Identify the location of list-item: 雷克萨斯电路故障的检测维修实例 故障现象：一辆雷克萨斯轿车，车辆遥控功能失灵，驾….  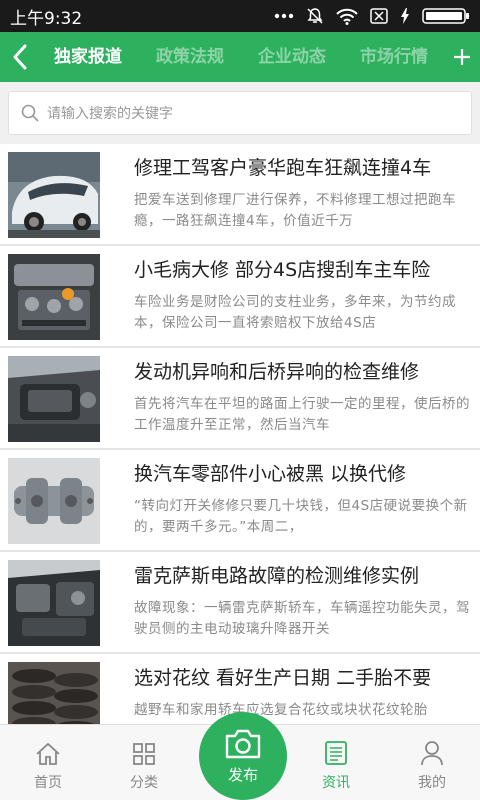
(240, 603).